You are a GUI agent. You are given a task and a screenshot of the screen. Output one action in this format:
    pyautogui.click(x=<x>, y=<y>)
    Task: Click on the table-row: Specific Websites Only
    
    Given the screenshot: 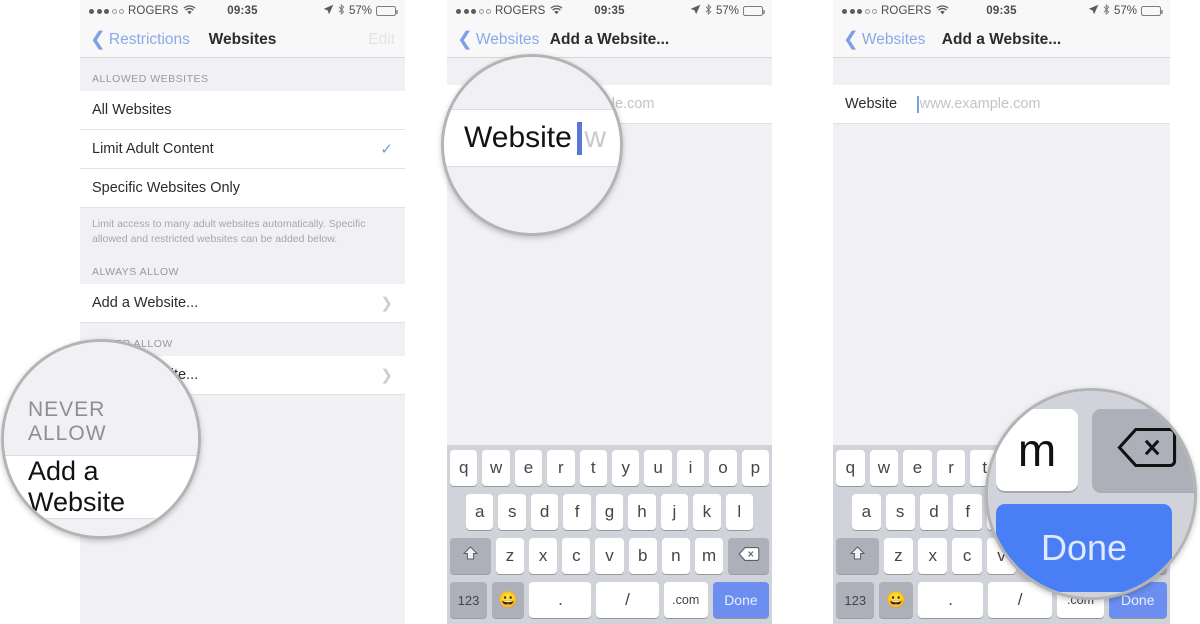 What is the action you would take?
    pyautogui.click(x=242, y=188)
    